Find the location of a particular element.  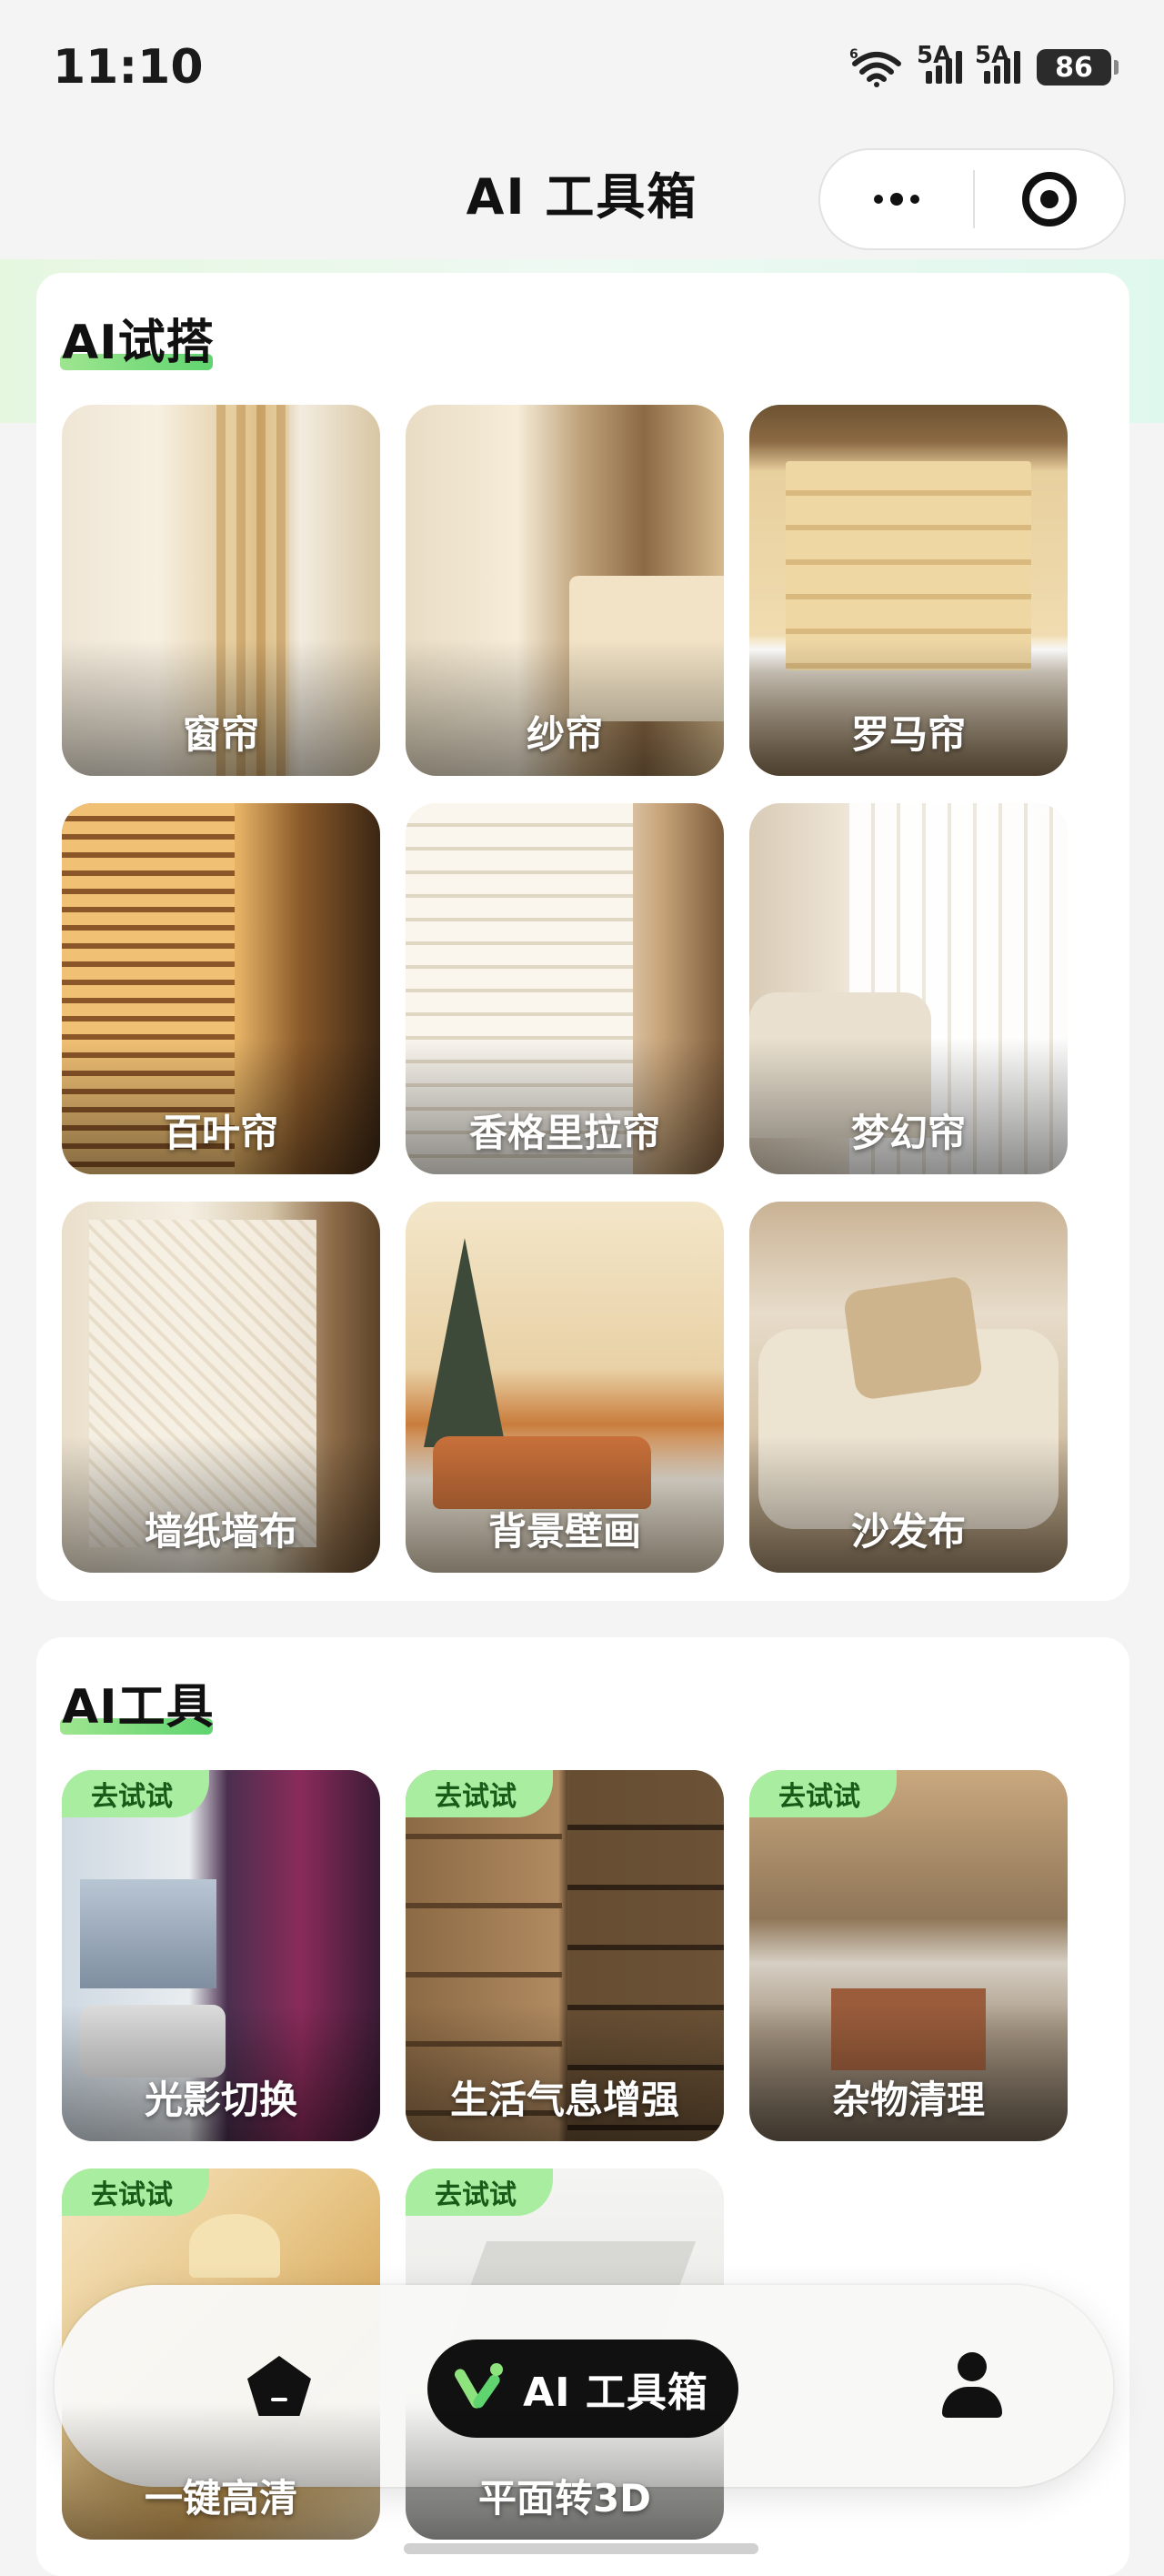

tile-label: 沙发布 is located at coordinates (908, 1531).